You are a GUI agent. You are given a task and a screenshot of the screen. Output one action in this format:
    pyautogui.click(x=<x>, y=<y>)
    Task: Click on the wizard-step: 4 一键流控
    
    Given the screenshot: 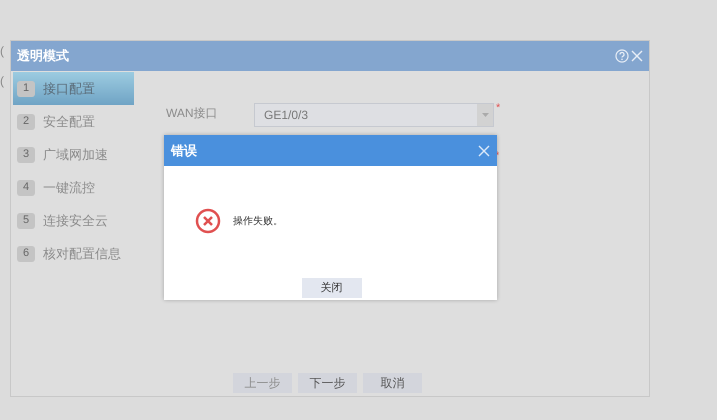 What is the action you would take?
    pyautogui.click(x=73, y=187)
    